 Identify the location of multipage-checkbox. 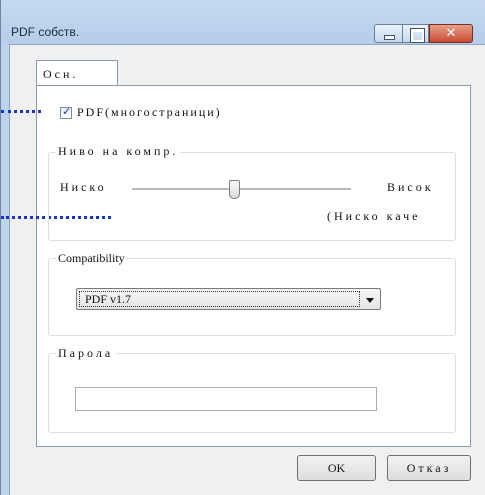
(66, 112).